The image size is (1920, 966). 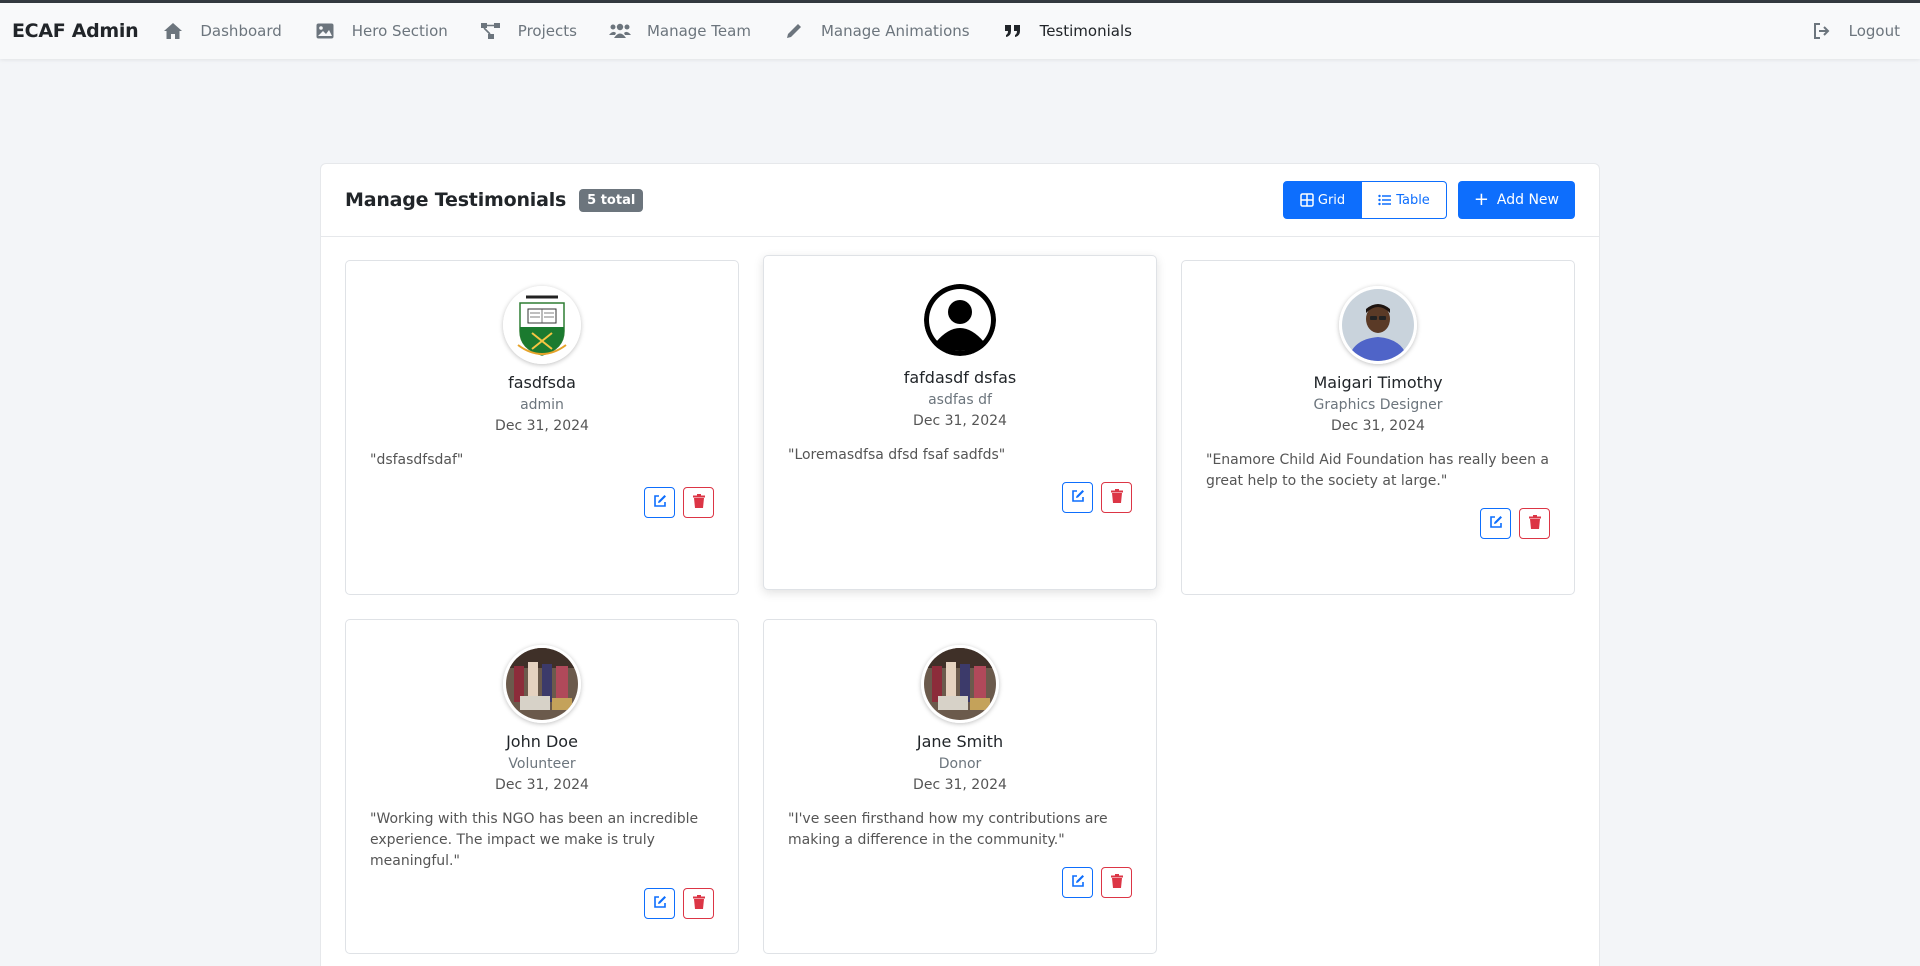 What do you see at coordinates (241, 31) in the screenshot?
I see `nav-label: Dashboard` at bounding box center [241, 31].